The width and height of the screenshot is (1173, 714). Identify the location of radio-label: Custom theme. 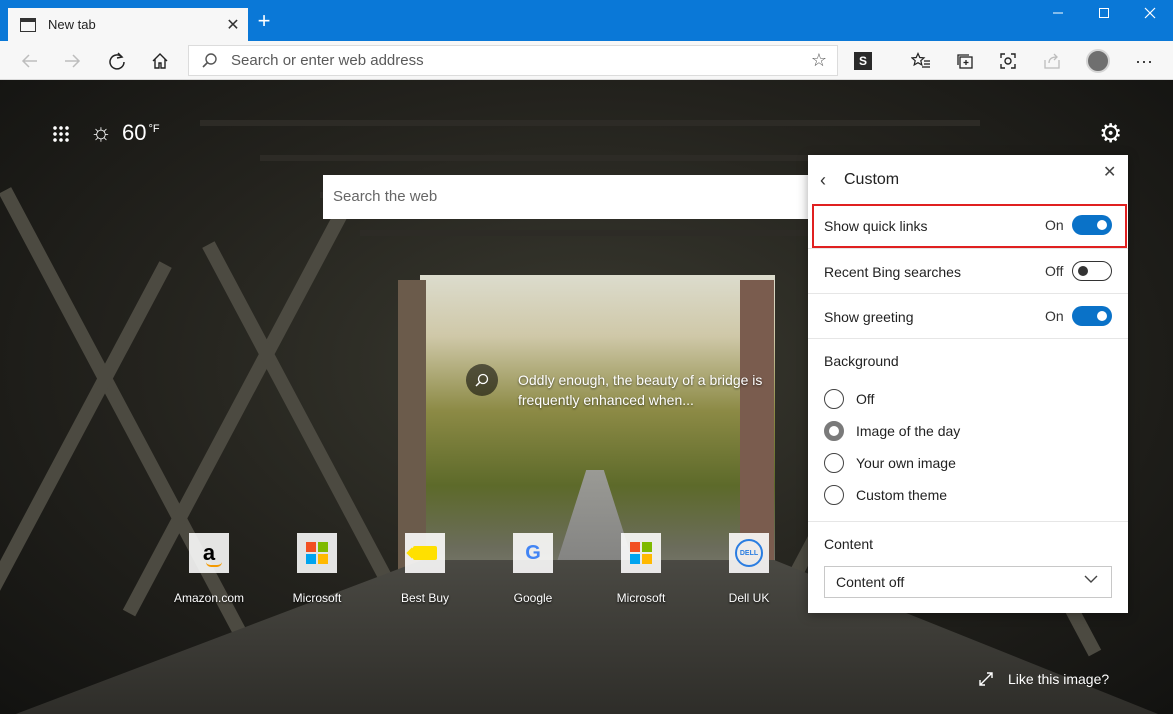
(902, 495).